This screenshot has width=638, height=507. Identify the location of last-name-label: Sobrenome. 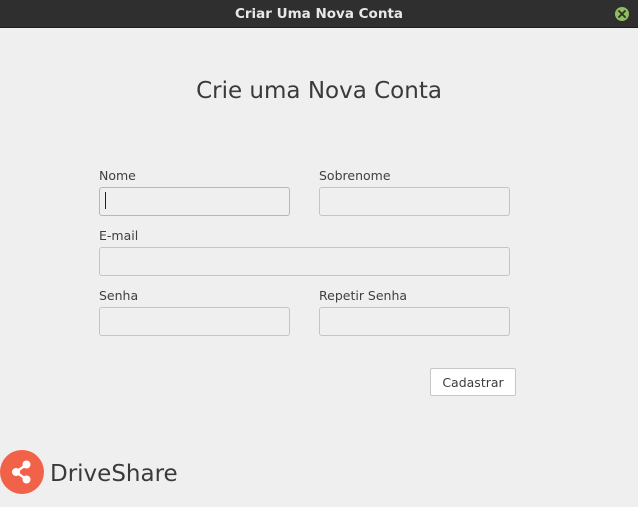
(355, 175).